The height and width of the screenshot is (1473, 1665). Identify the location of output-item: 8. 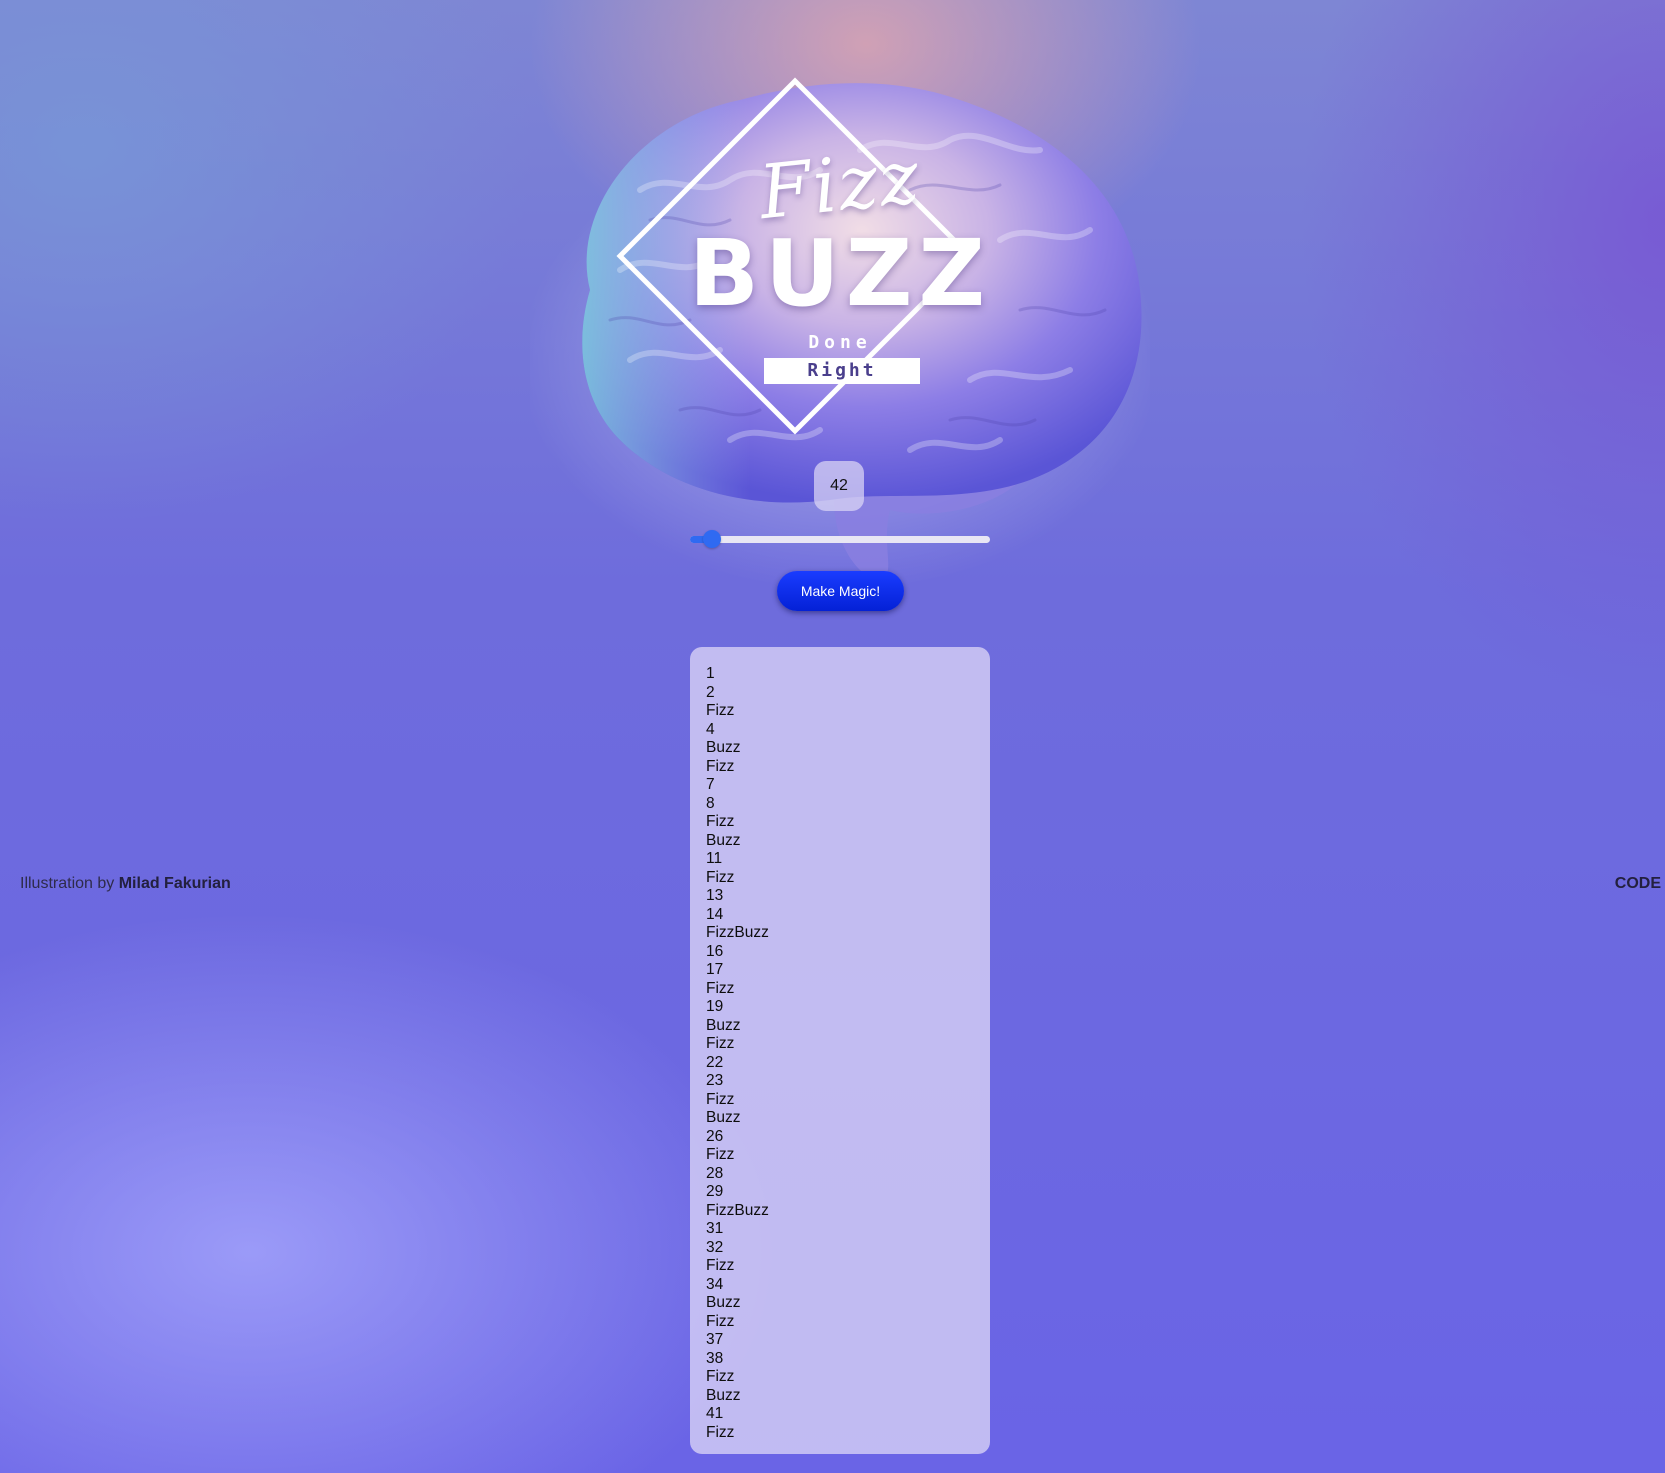
(710, 803).